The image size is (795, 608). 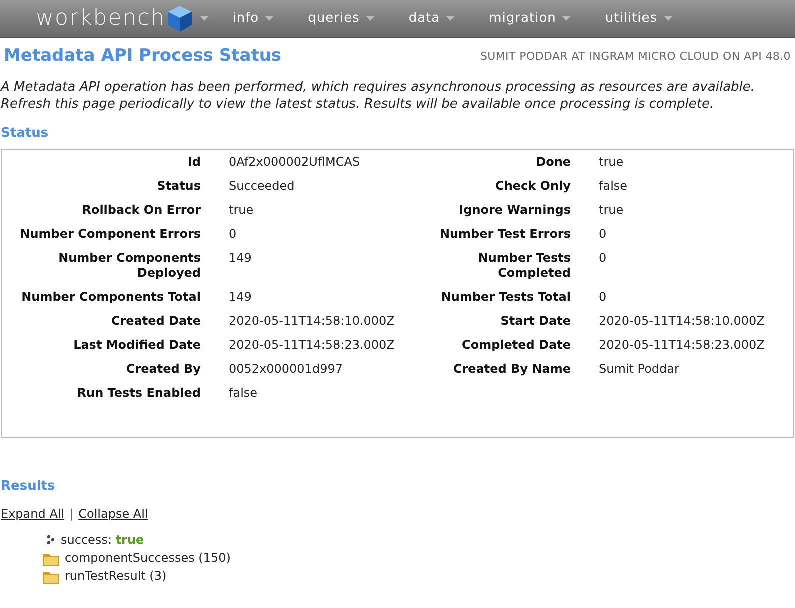 What do you see at coordinates (143, 56) in the screenshot?
I see `page-title: Metadata API Process Status` at bounding box center [143, 56].